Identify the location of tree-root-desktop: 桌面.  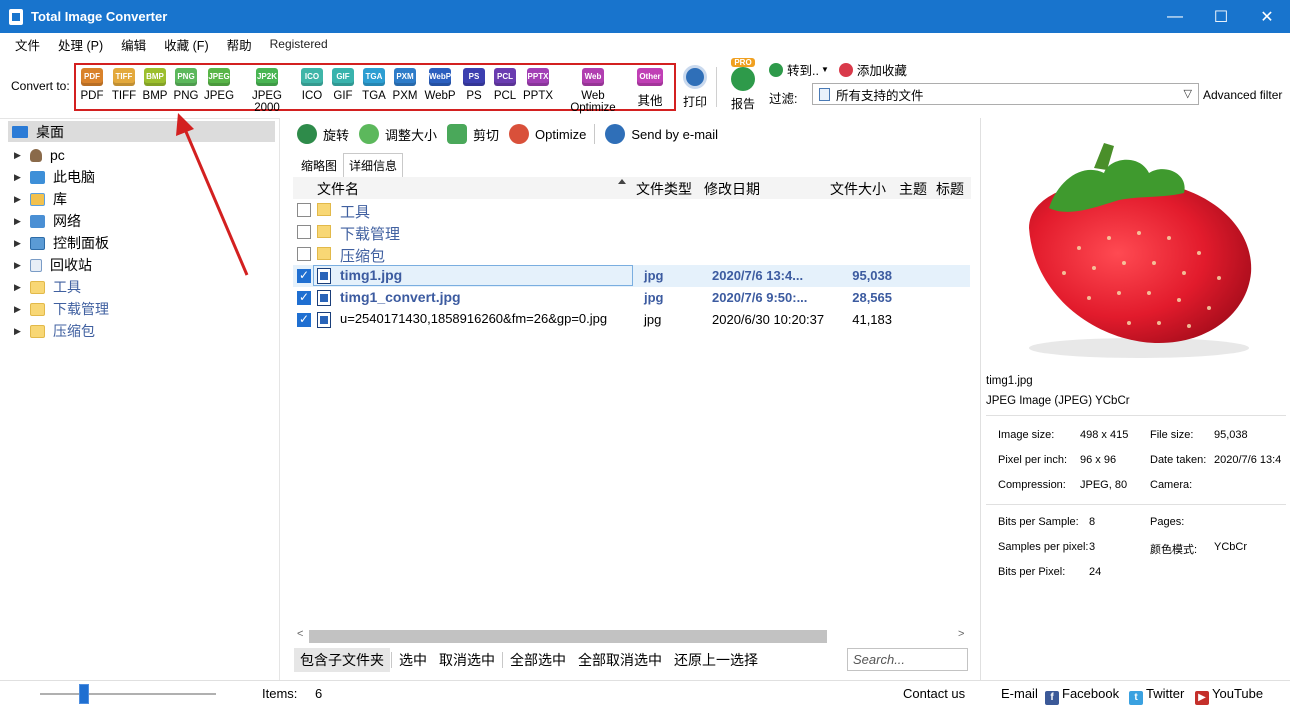
(141, 131).